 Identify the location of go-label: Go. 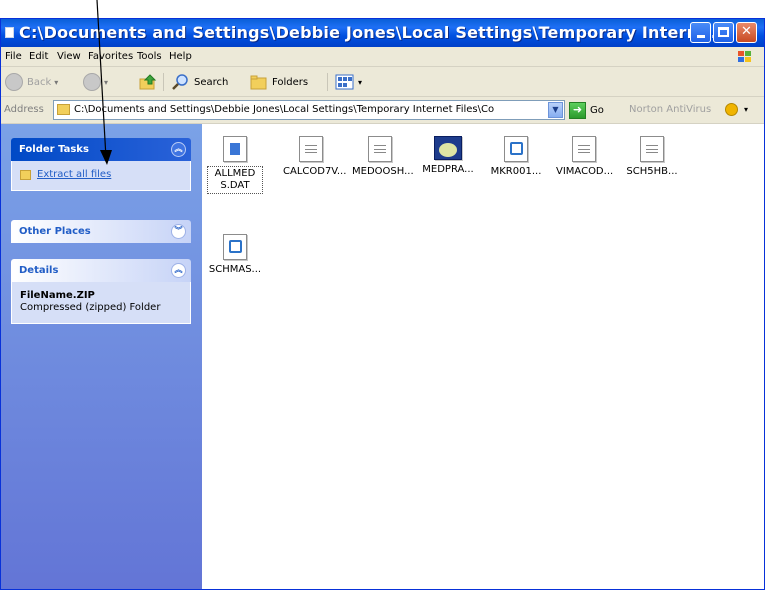
(597, 110).